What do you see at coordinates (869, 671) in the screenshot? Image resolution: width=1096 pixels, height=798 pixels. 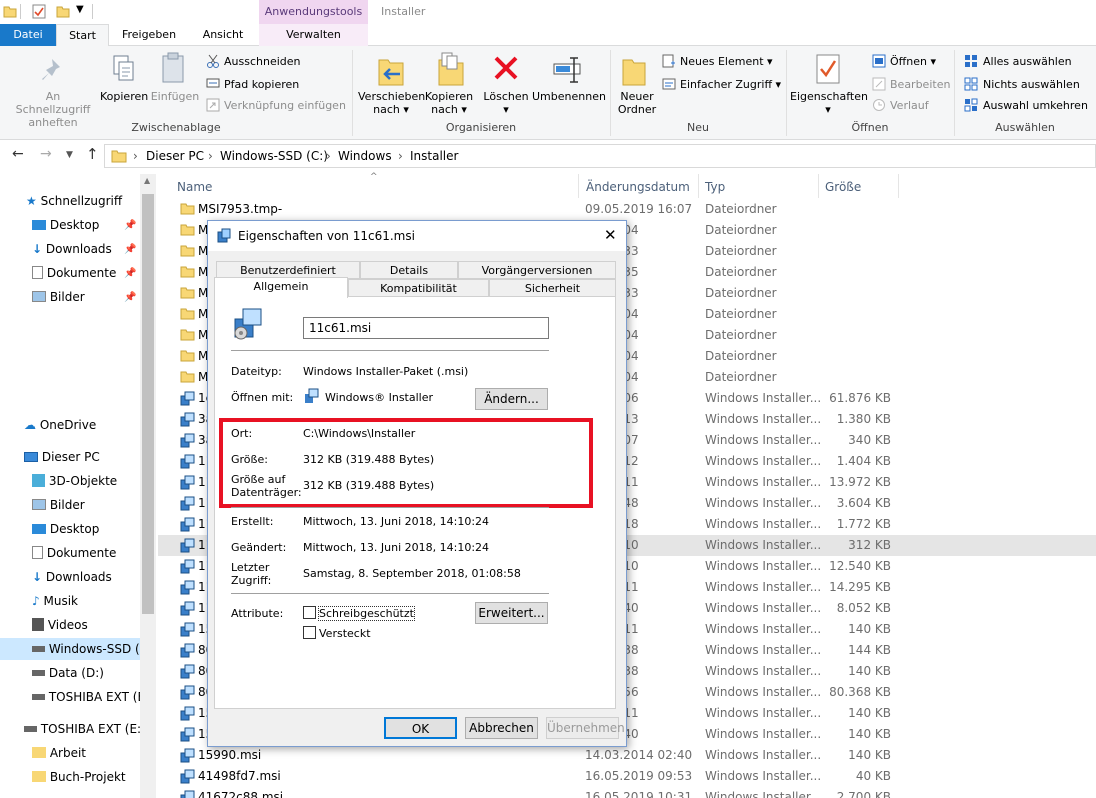 I see `file-size: 140 KB` at bounding box center [869, 671].